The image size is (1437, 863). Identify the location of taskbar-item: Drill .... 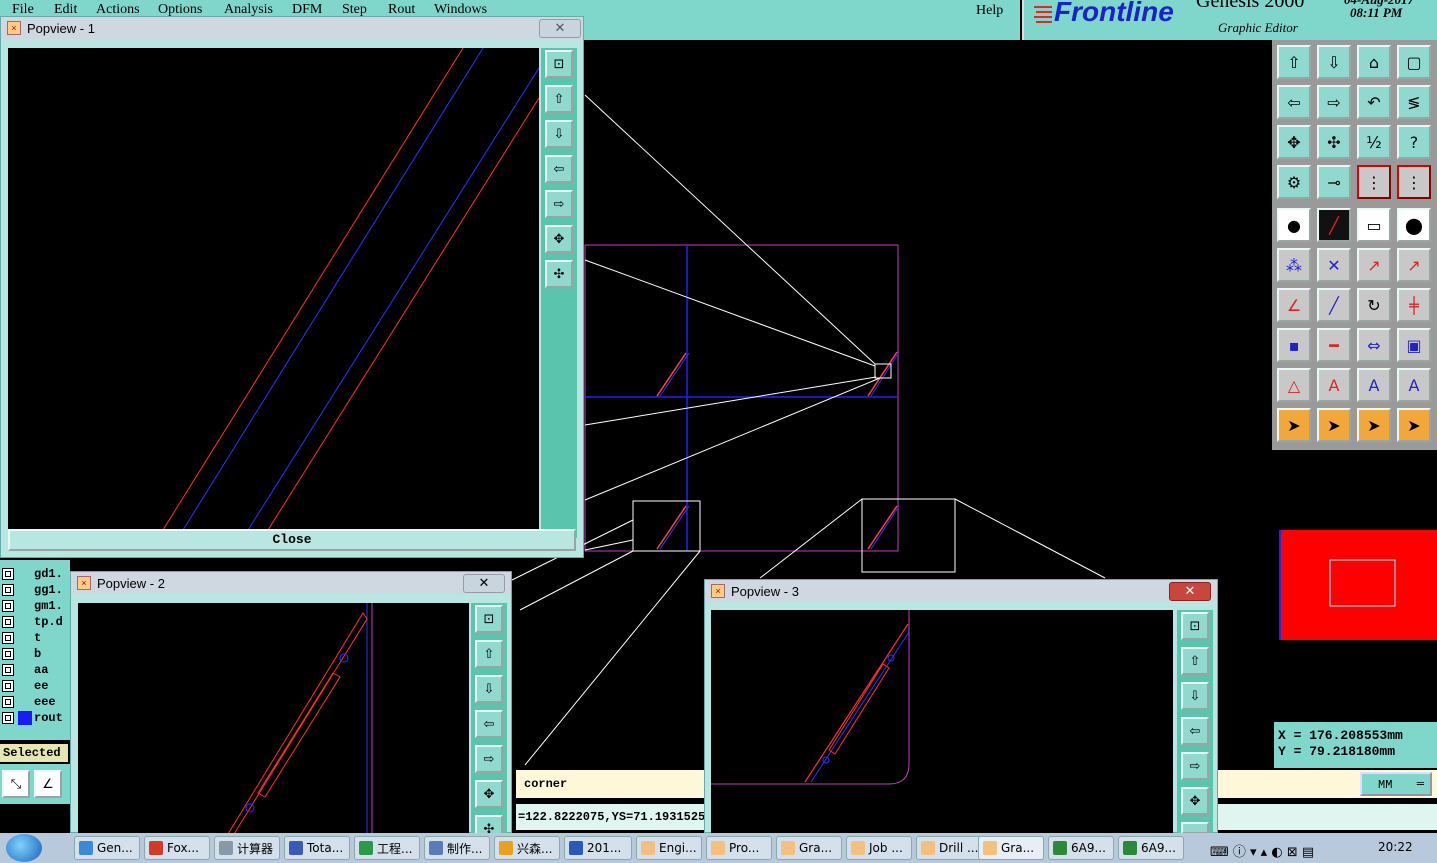
(949, 848).